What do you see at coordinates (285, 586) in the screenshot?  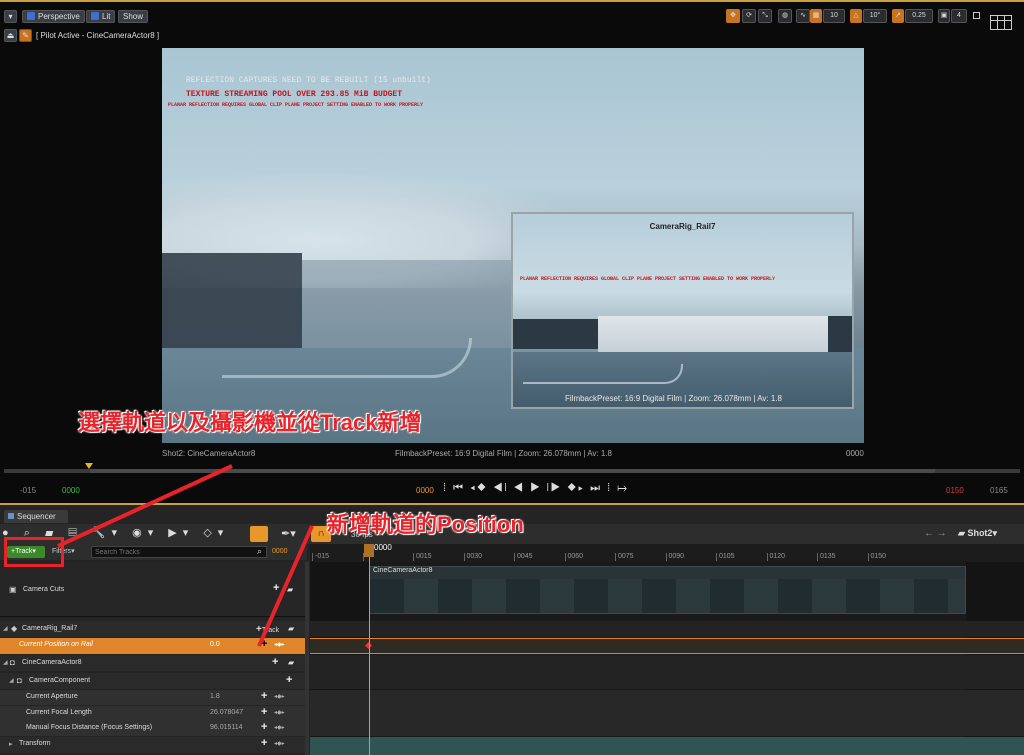 I see `annotation-arrow-position` at bounding box center [285, 586].